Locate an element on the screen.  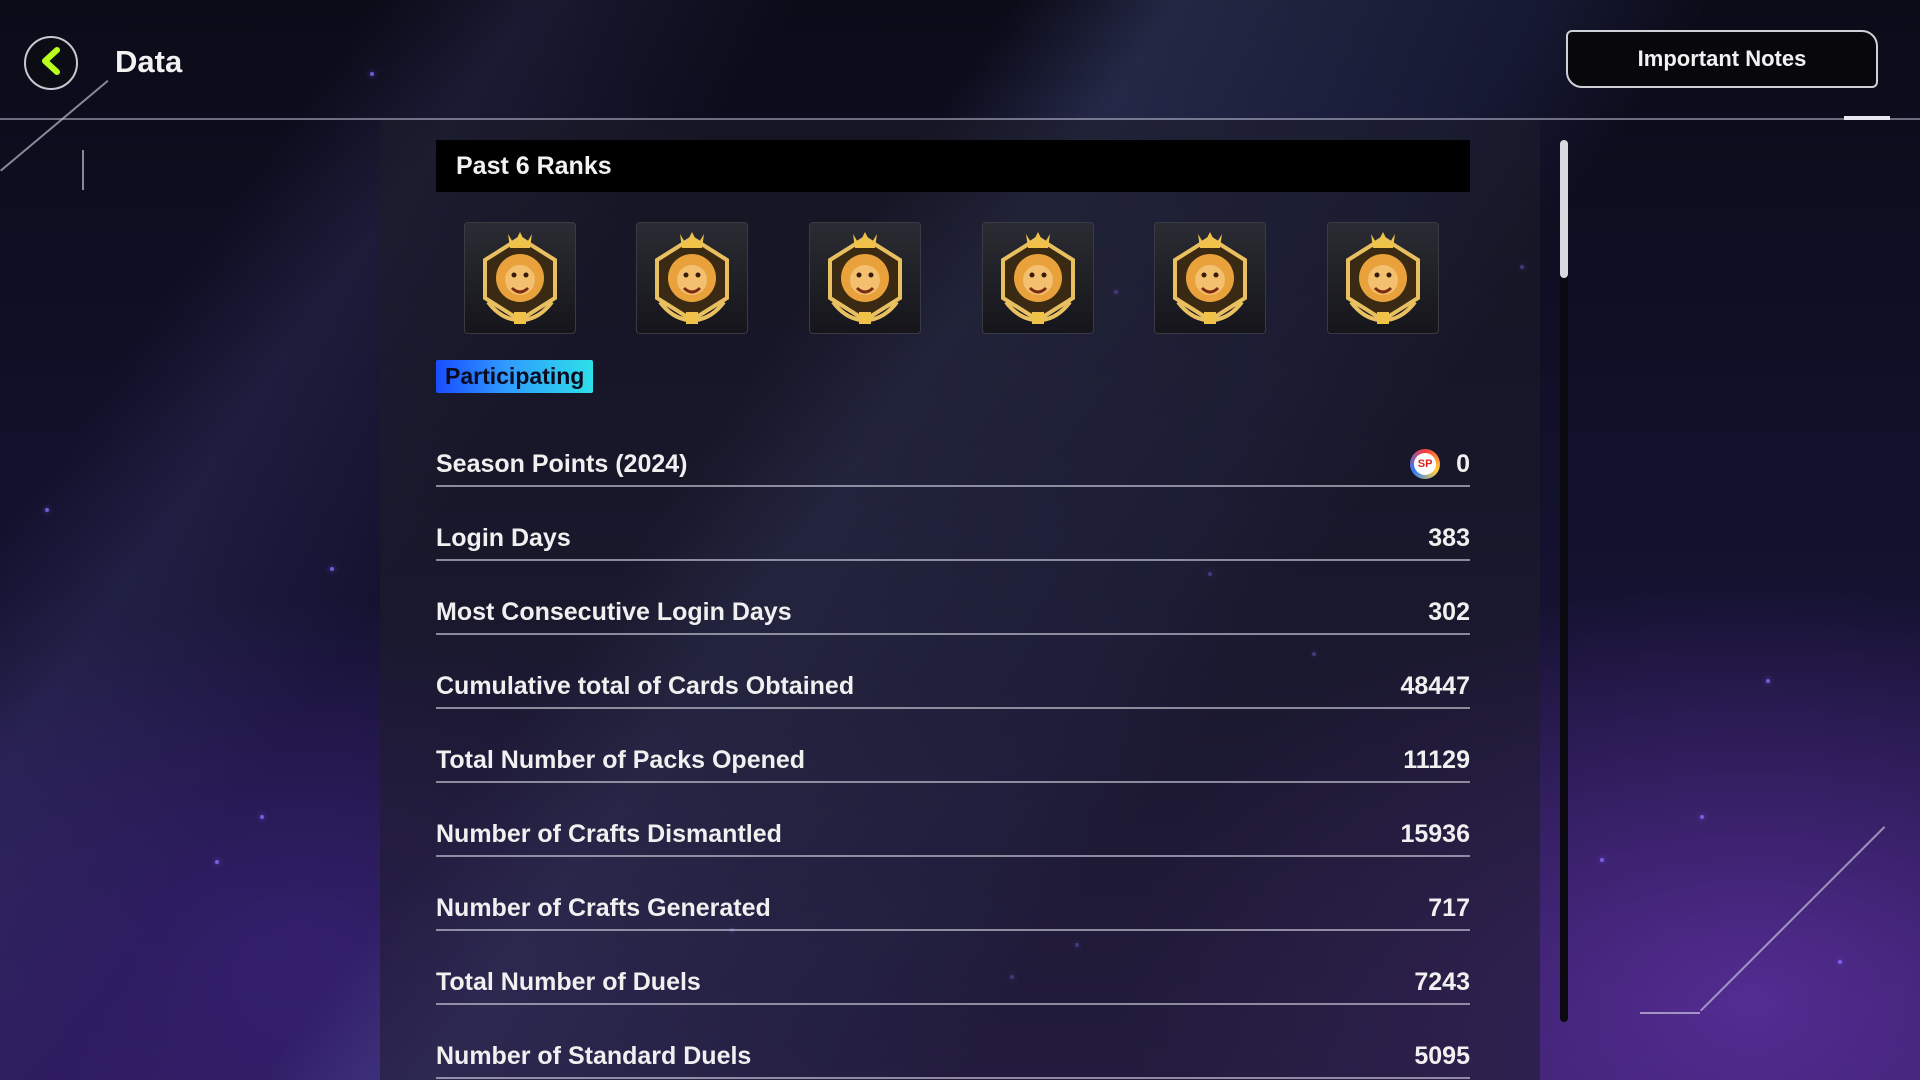
stat-value: 717 is located at coordinates (1449, 908).